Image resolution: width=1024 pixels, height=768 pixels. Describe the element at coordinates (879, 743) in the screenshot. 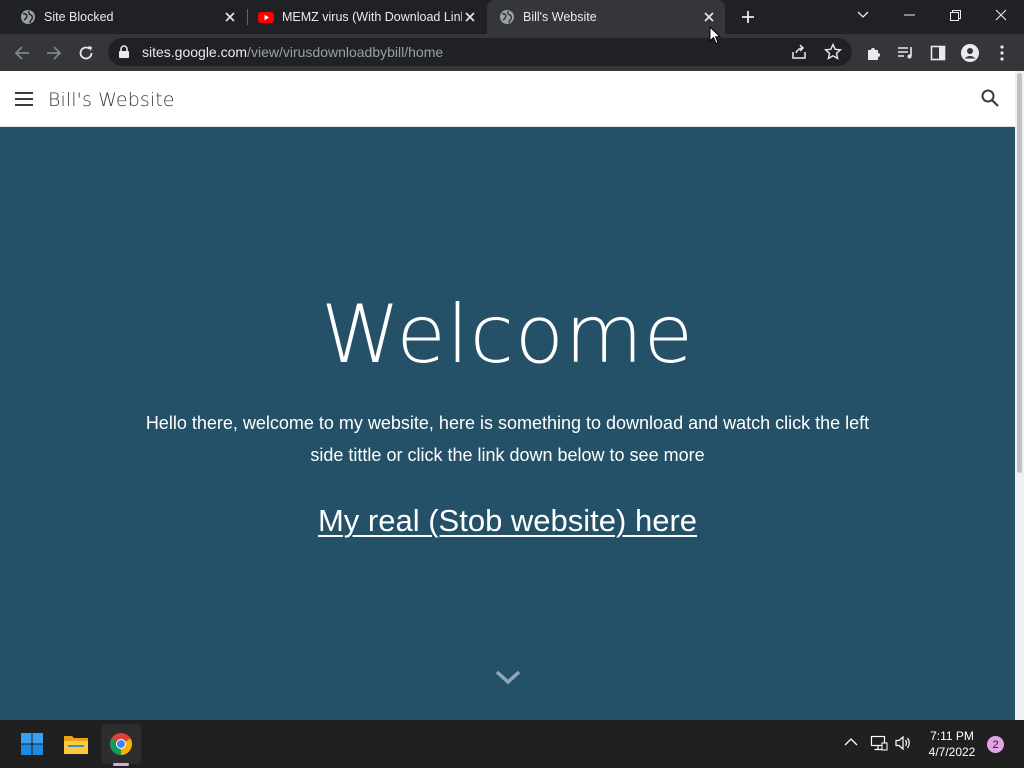

I see `network-icon` at that location.